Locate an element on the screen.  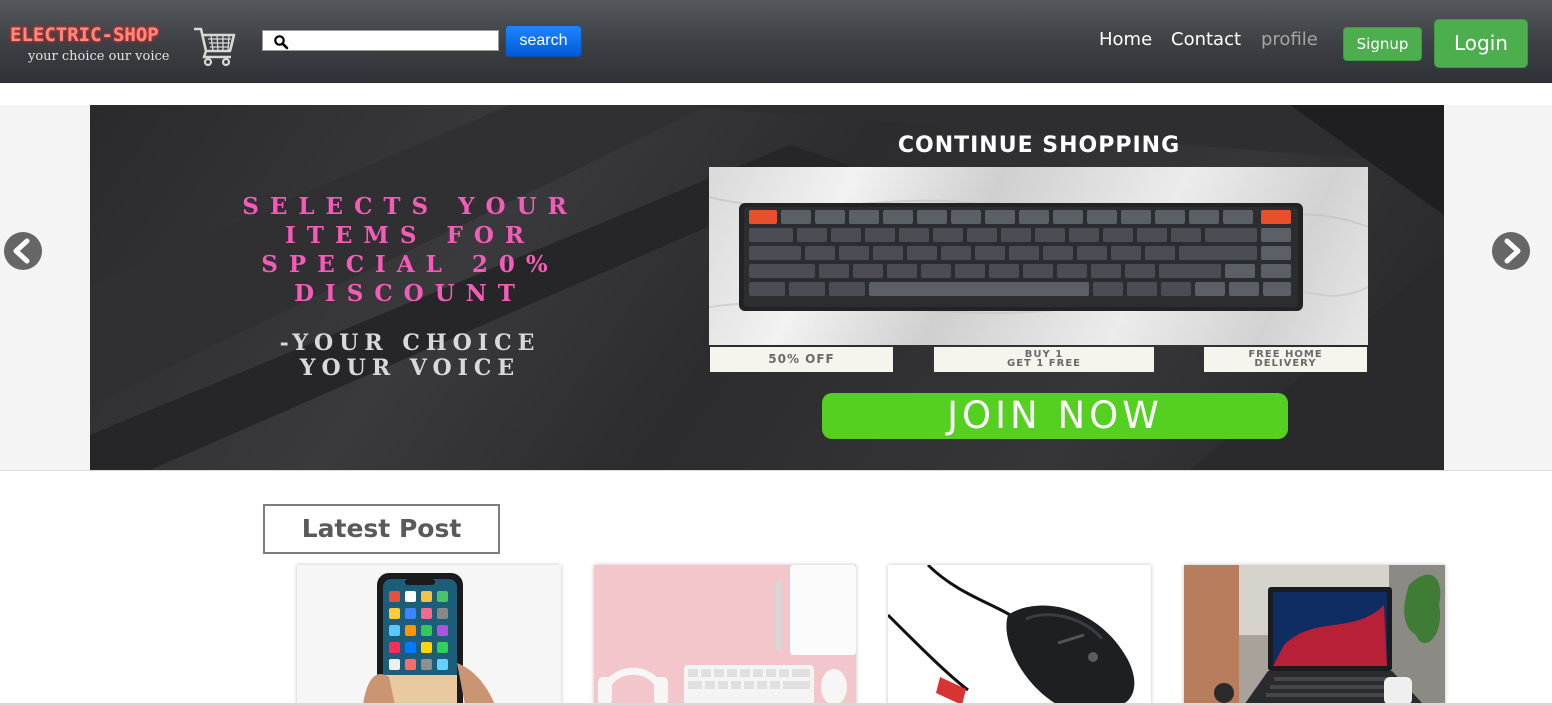
join-now-button: JOIN NOW is located at coordinates (1055, 416).